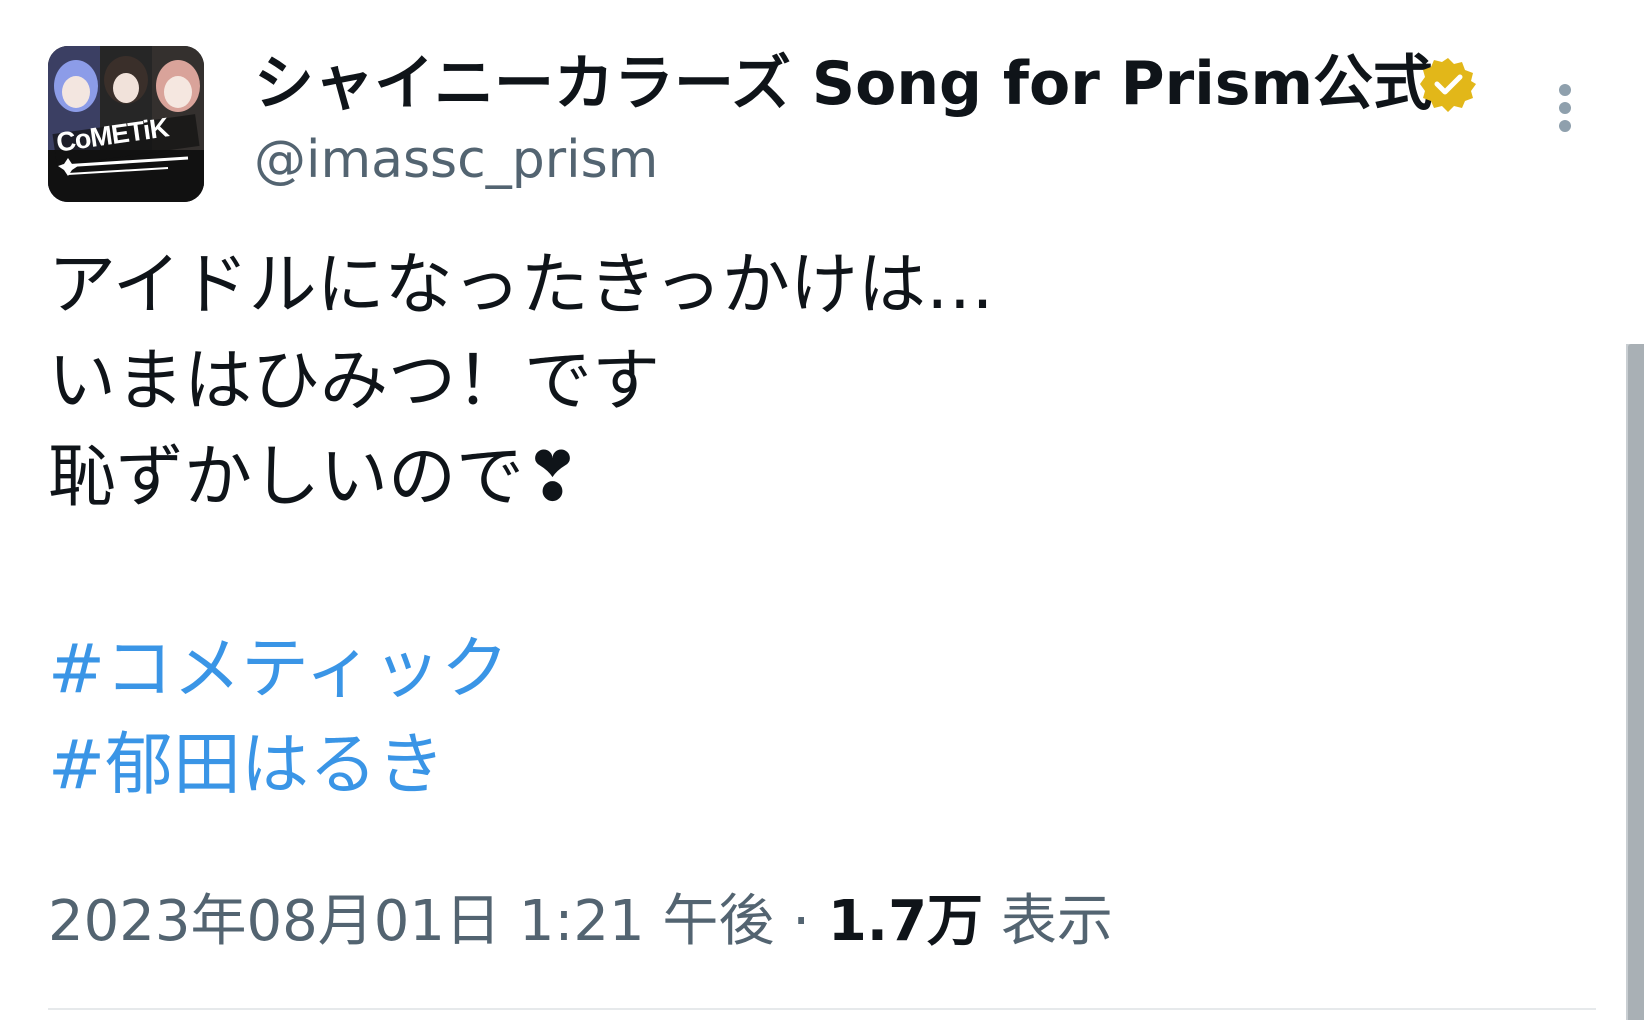  Describe the element at coordinates (411, 921) in the screenshot. I see `tweet-timestamp: 2023年08月01日 1:21 午後` at that location.